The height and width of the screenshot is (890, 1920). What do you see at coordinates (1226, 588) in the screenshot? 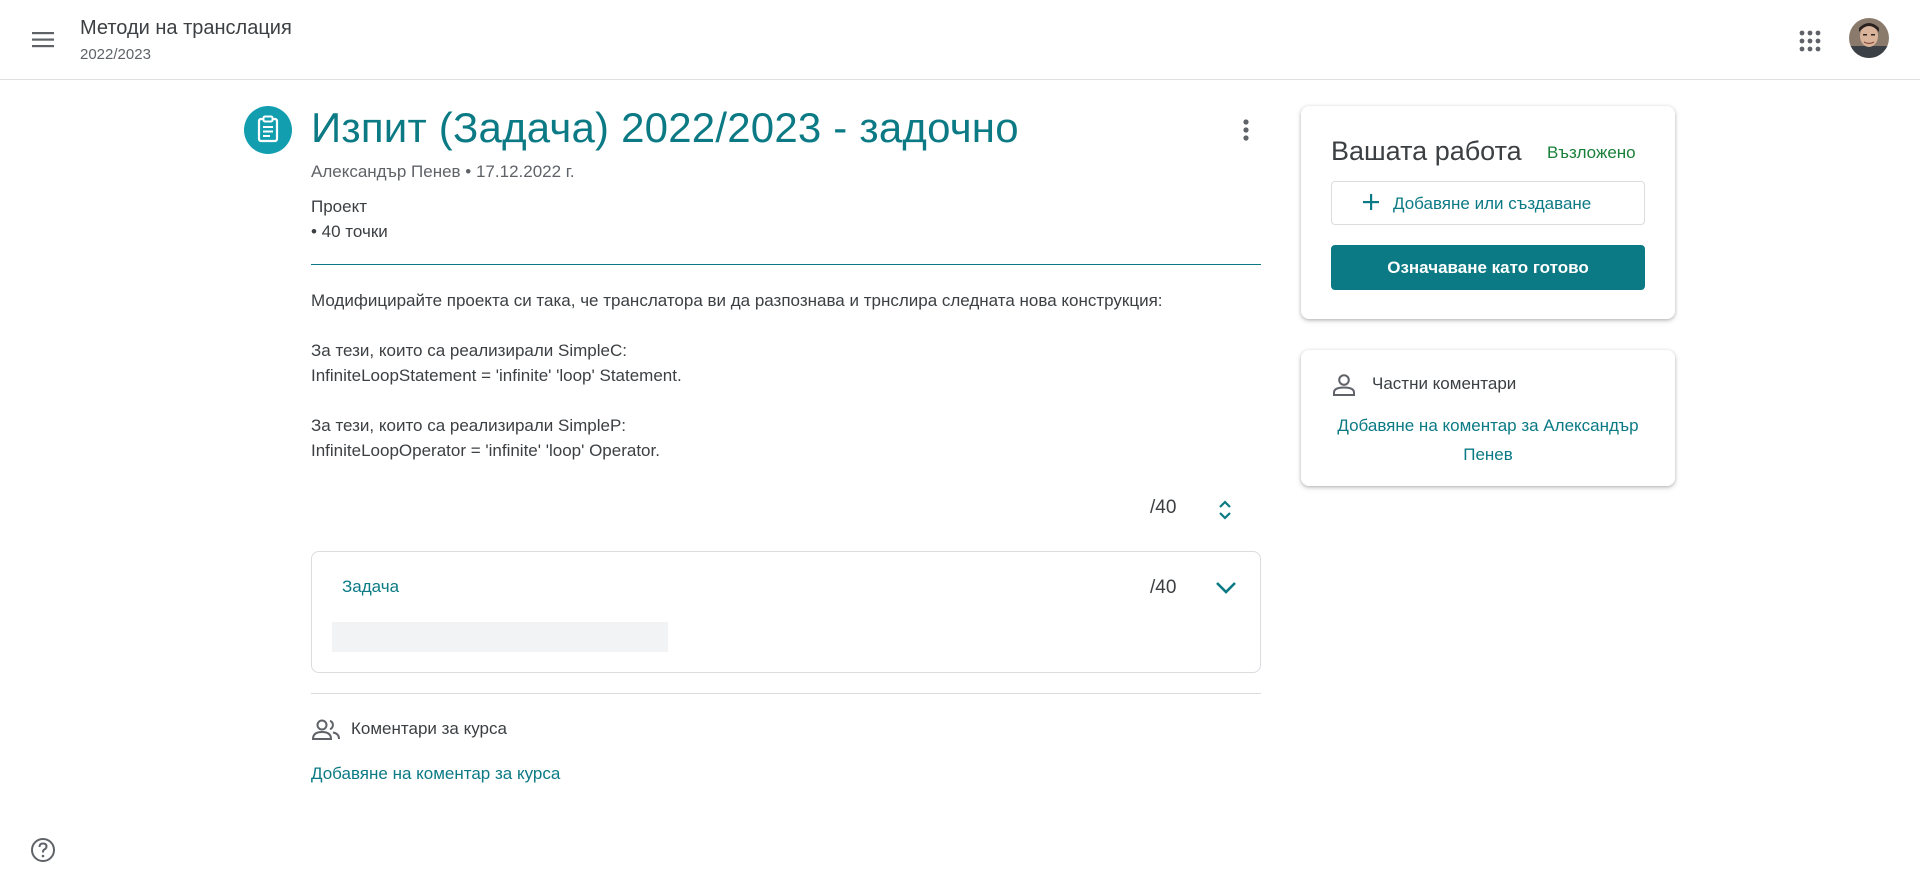
I see `chevron-down-icon` at bounding box center [1226, 588].